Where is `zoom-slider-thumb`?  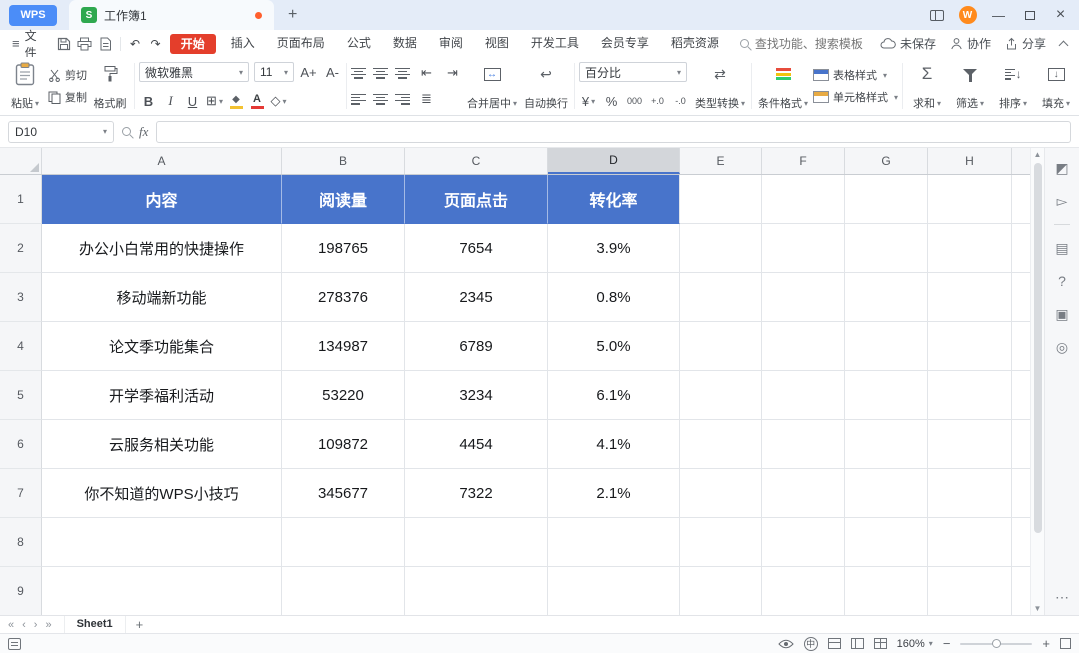
zoom-slider-thumb is located at coordinates (997, 643).